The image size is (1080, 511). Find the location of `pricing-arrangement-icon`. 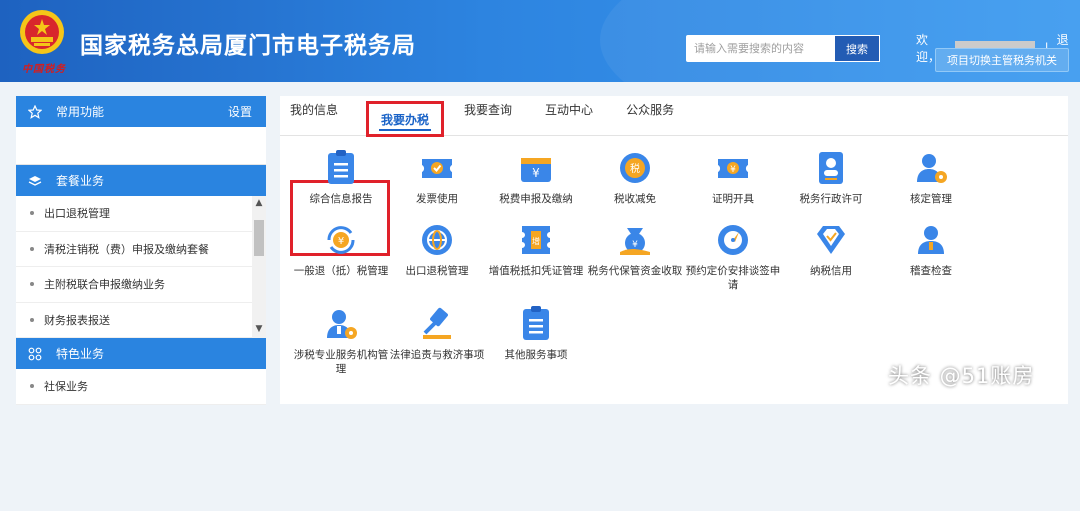

pricing-arrangement-icon is located at coordinates (733, 240).